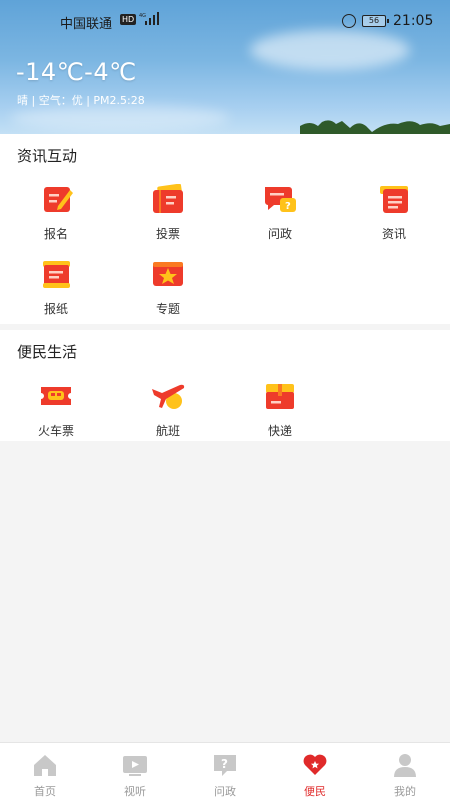  What do you see at coordinates (349, 21) in the screenshot?
I see `alarm-icon` at bounding box center [349, 21].